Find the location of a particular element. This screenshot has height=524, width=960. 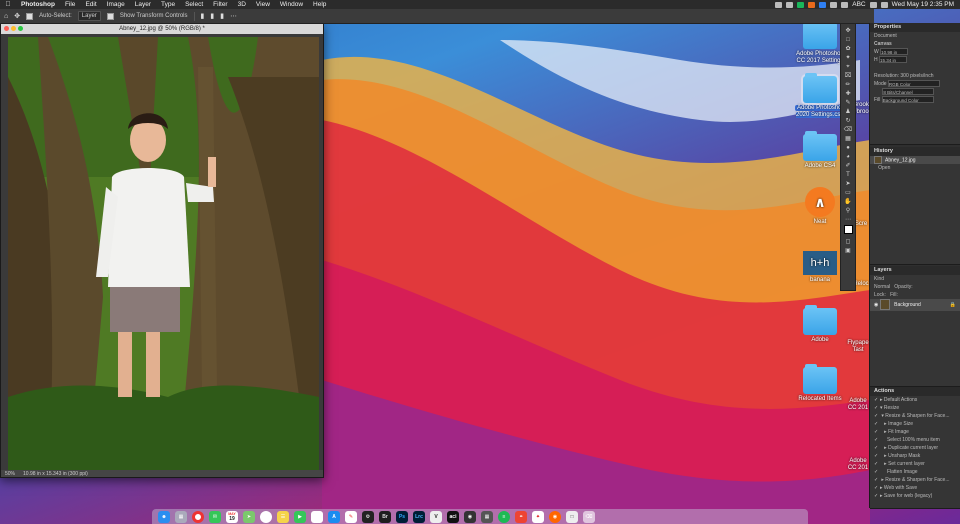

finder-icon: ☻ is located at coordinates (164, 516).